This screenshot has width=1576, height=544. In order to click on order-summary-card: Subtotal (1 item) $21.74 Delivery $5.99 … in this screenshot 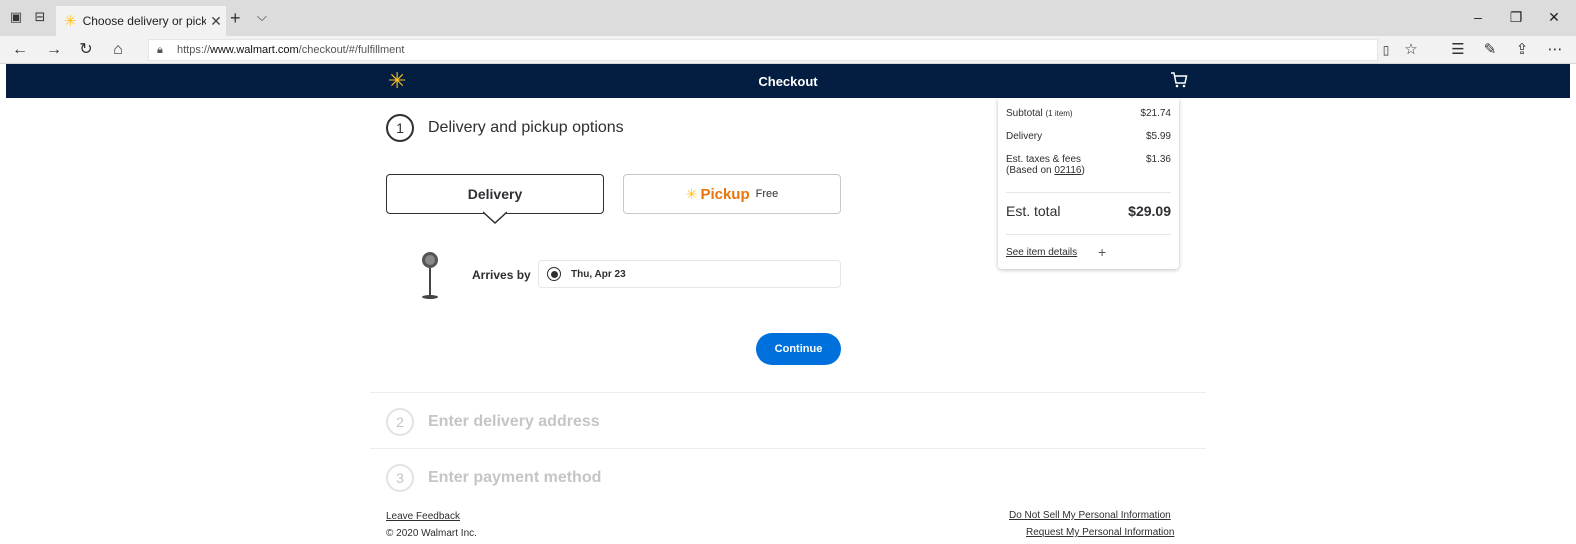, I will do `click(1088, 183)`.